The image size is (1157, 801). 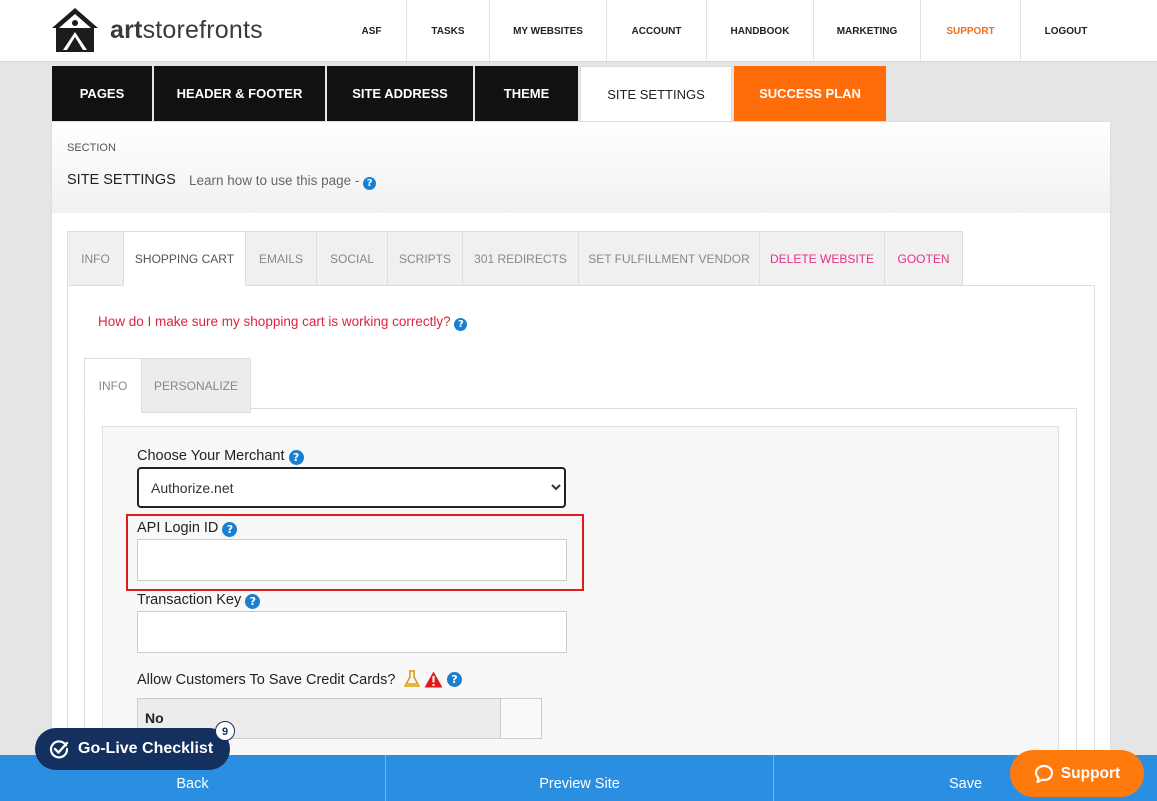 I want to click on sub-tab-301-redirects: 301 REDIRECTS, so click(x=521, y=258).